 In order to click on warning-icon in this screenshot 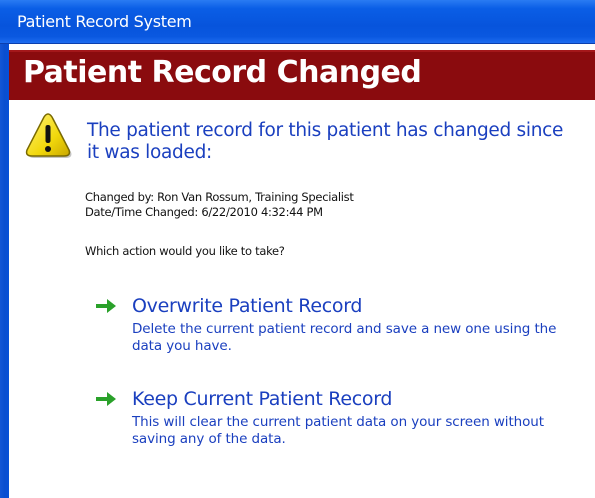, I will do `click(48, 135)`.